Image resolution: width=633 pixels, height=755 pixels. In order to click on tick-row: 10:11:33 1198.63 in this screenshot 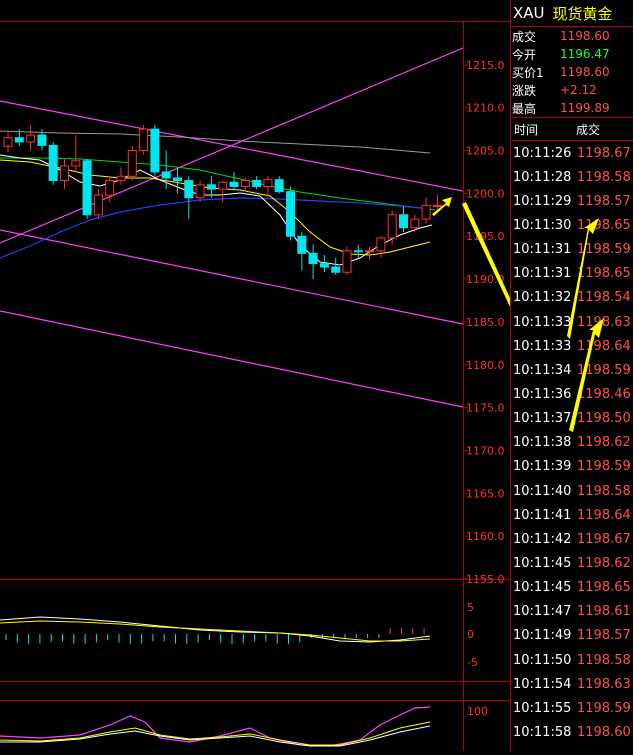, I will do `click(572, 322)`.